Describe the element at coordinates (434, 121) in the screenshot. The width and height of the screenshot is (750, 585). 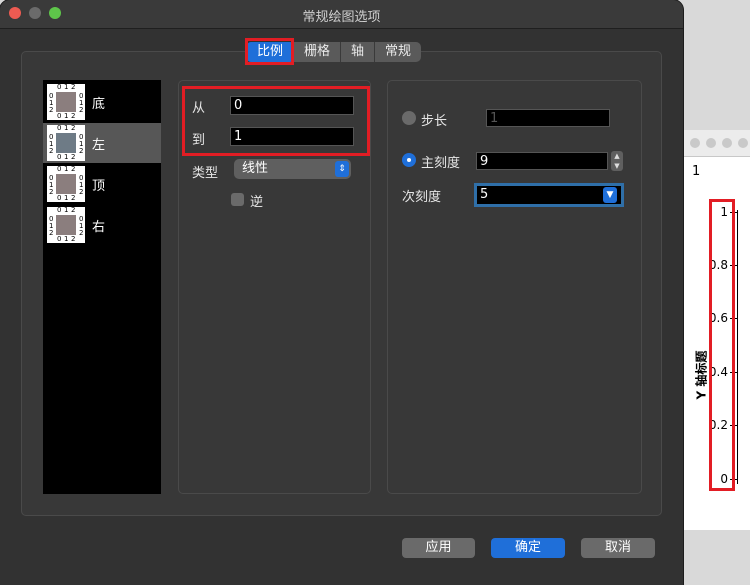
I see `step-label: 步长` at that location.